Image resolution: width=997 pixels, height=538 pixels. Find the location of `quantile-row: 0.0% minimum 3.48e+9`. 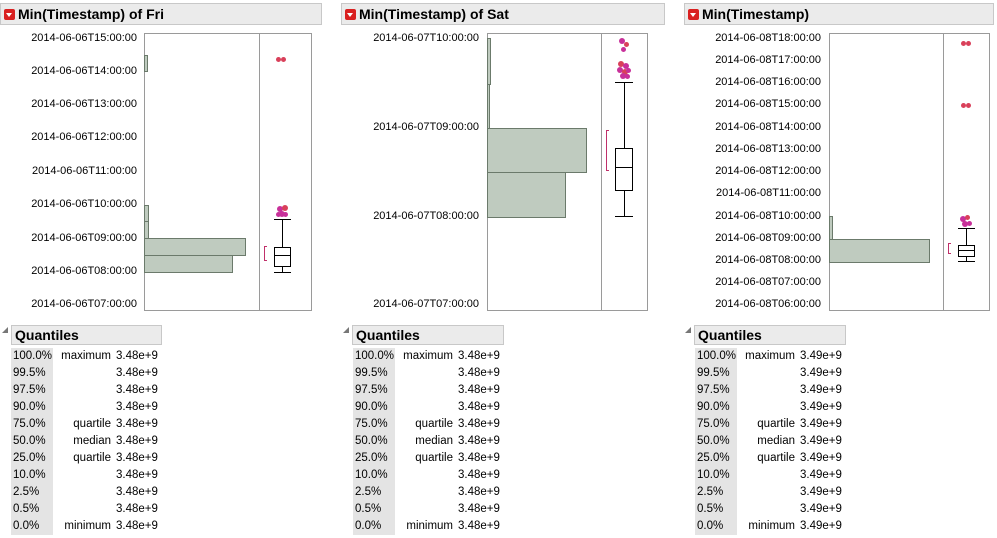

quantile-row: 0.0% minimum 3.48e+9 is located at coordinates (91, 526).